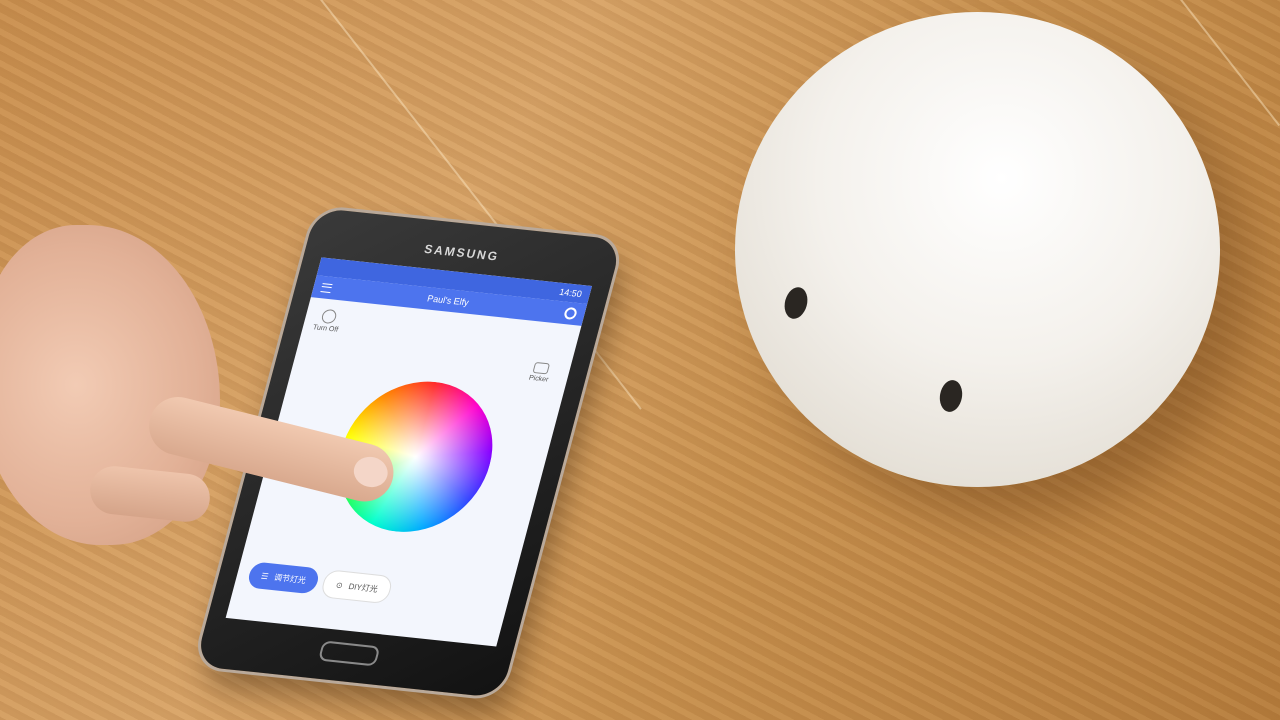 This screenshot has width=1280, height=720. I want to click on adjust-light-tab: ☰ 调节灯光, so click(283, 578).